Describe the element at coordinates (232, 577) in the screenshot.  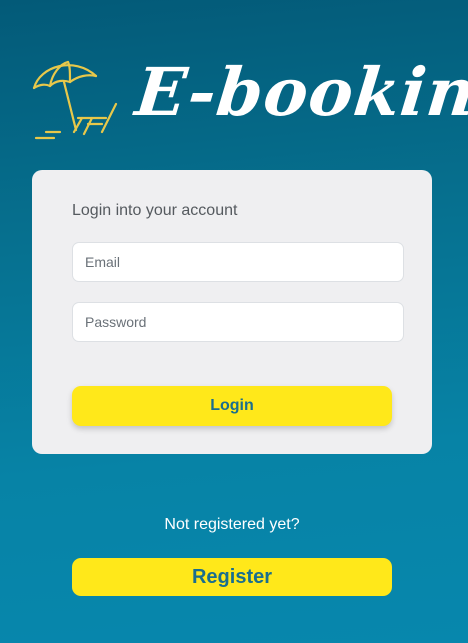
I see `register-button: Register` at that location.